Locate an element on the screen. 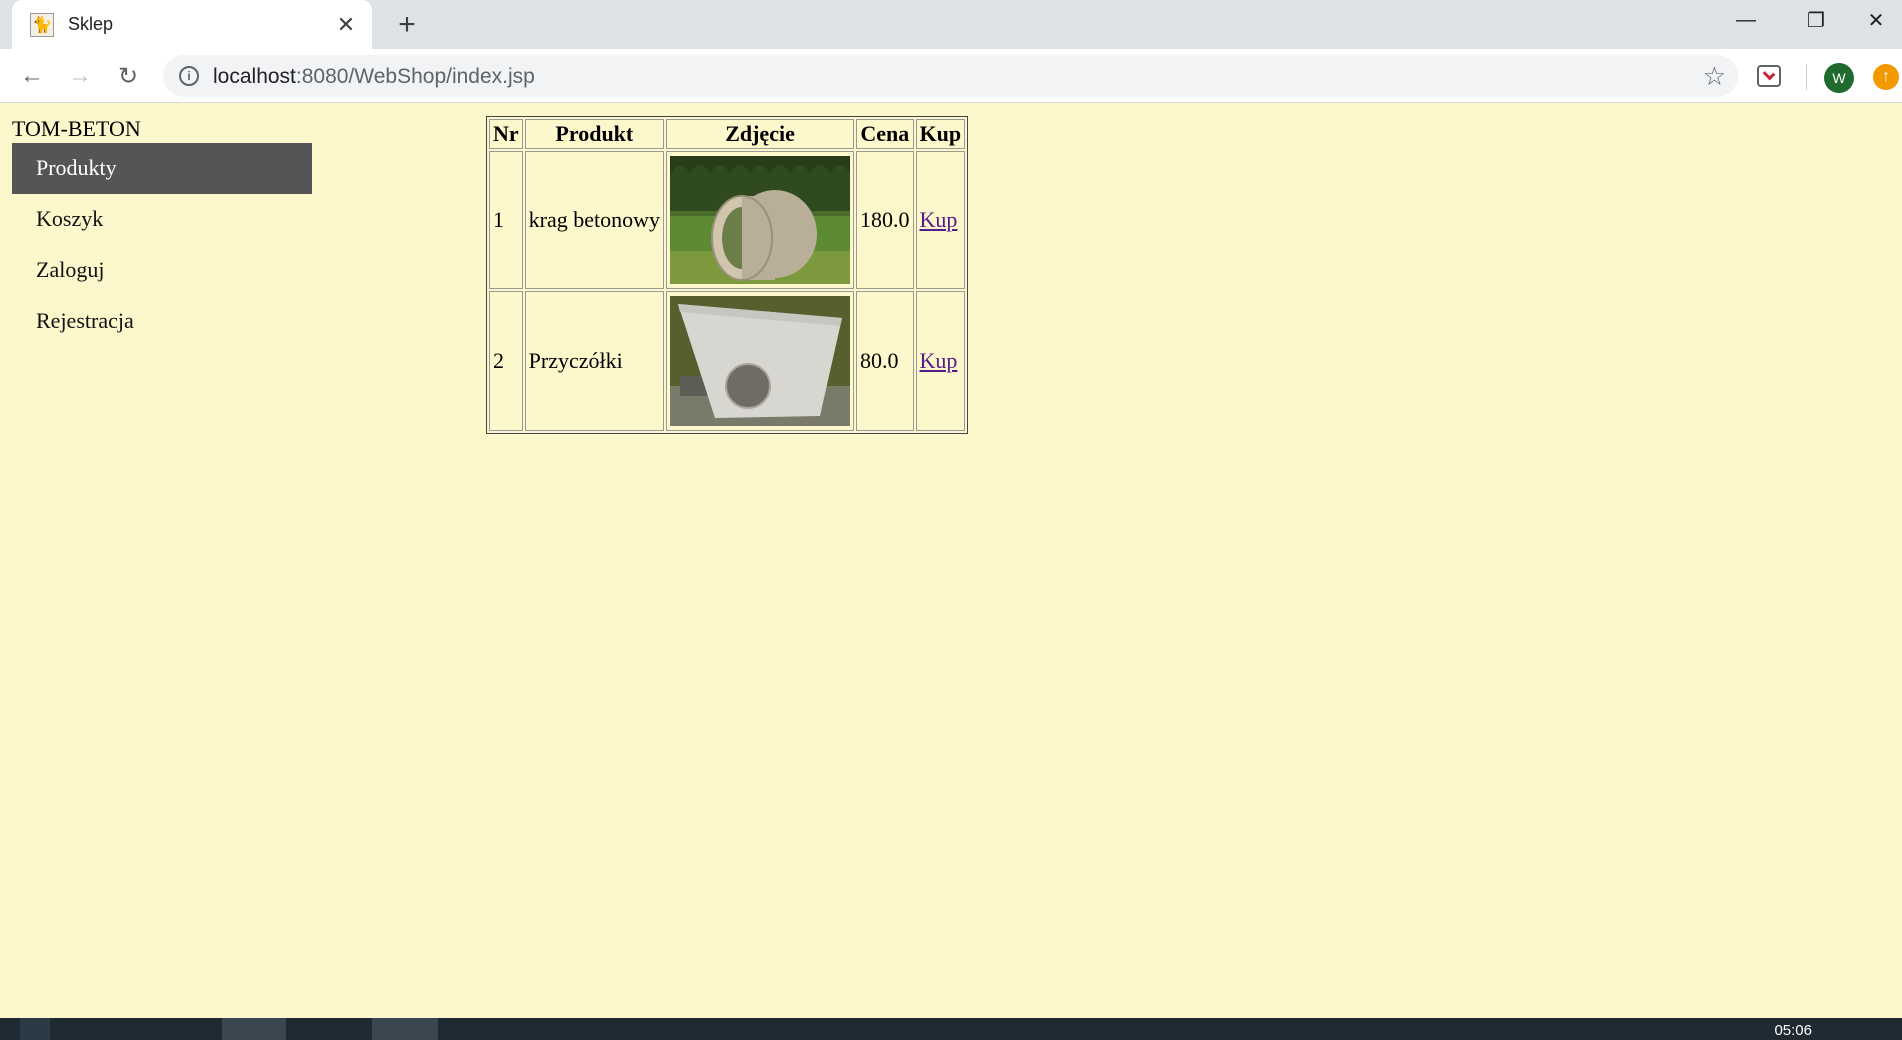 This screenshot has height=1040, width=1902. new-tab-button: + is located at coordinates (407, 25).